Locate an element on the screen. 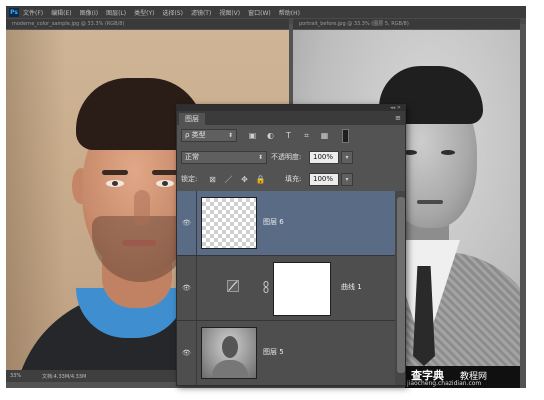 The image size is (544, 400). opacity-input: 100% is located at coordinates (324, 157).